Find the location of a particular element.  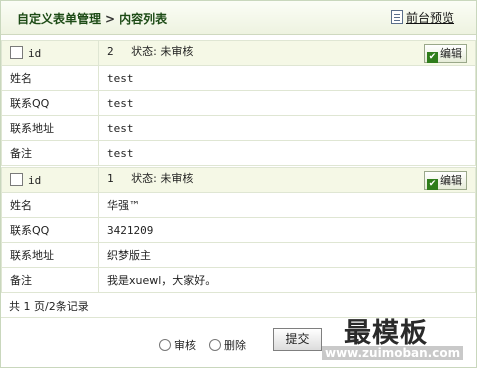

delete-label: 删除 is located at coordinates (235, 345).